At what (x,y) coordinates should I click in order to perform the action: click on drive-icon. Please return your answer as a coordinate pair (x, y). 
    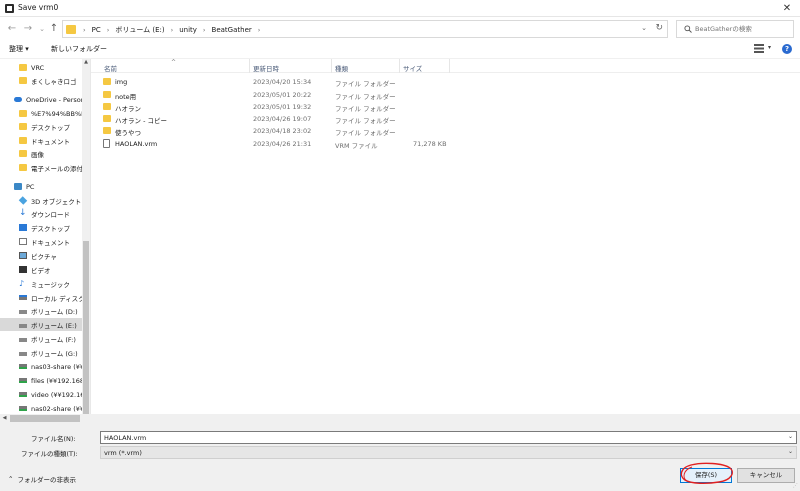
    Looking at the image, I should click on (23, 312).